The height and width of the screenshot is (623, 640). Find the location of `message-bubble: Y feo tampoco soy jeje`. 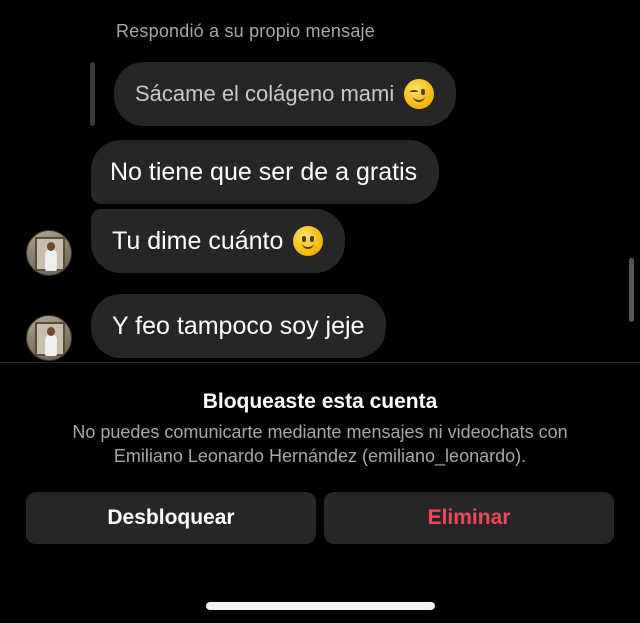

message-bubble: Y feo tampoco soy jeje is located at coordinates (239, 326).